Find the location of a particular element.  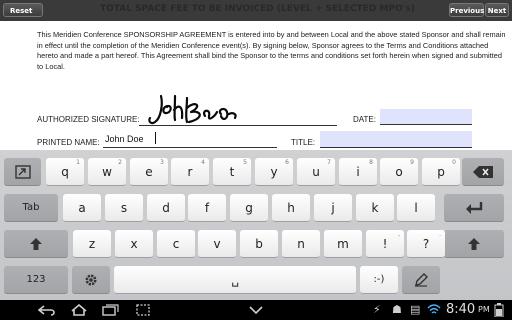

key-sub-label: 0 is located at coordinates (454, 162).